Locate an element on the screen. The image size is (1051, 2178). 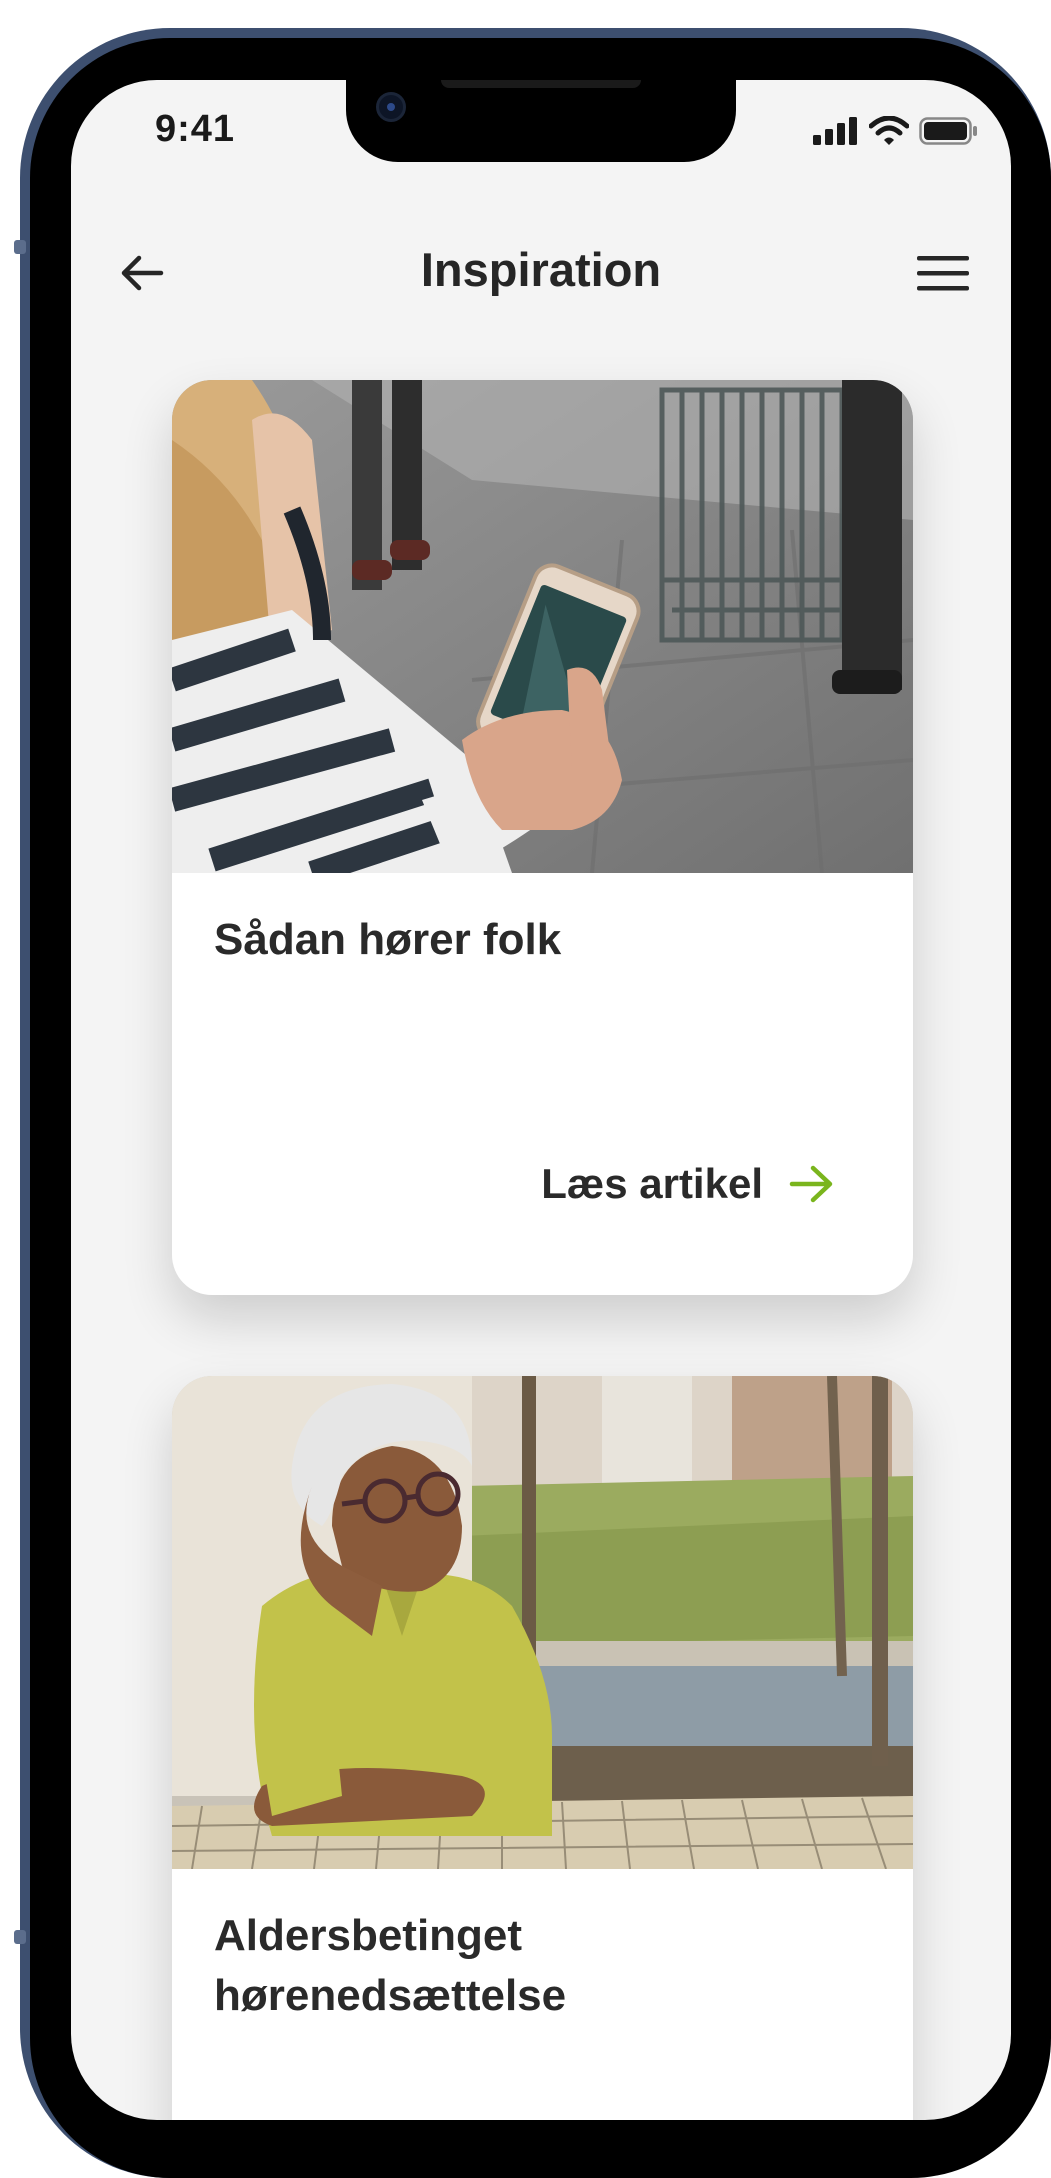
read-article-link: Læs artikel is located at coordinates (688, 1184).